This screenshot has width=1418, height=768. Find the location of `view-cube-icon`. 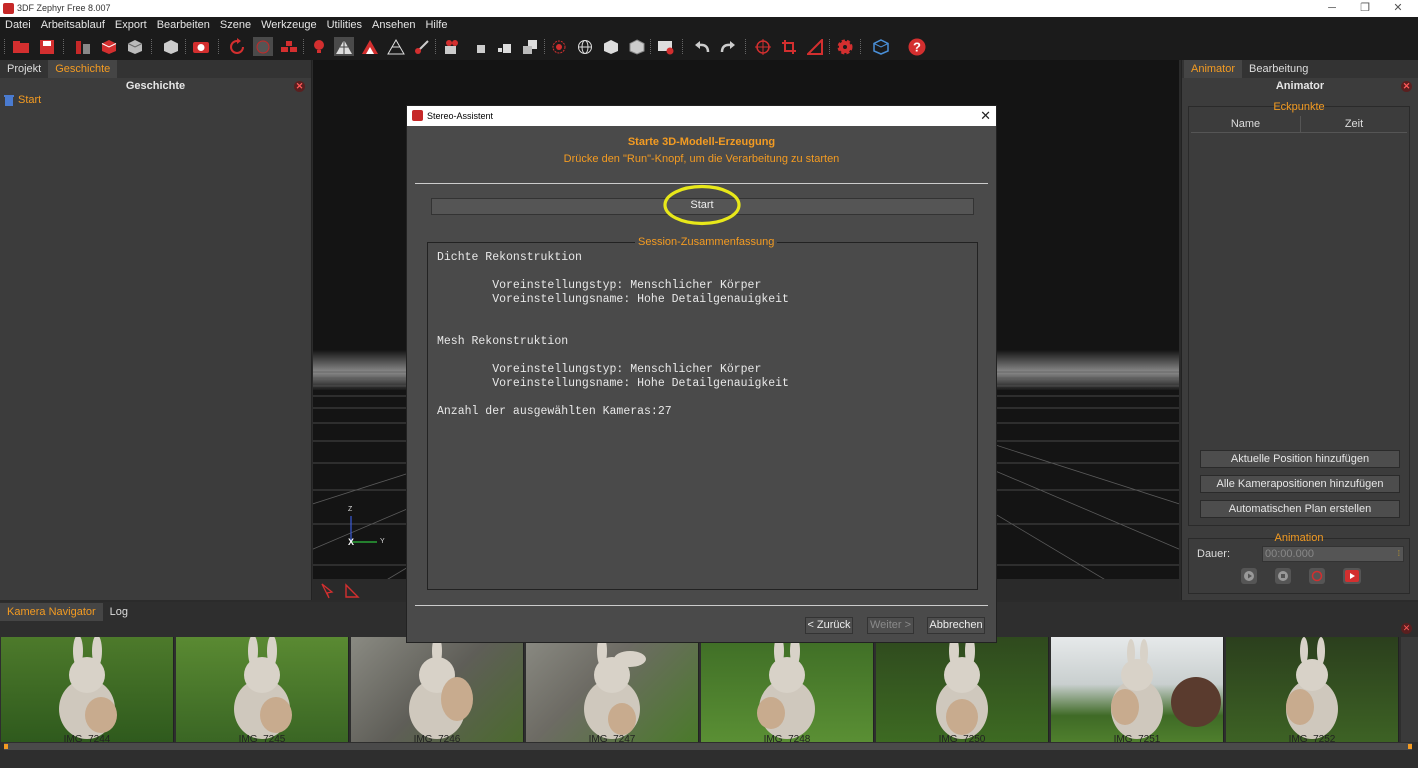

view-cube-icon is located at coordinates (881, 46).